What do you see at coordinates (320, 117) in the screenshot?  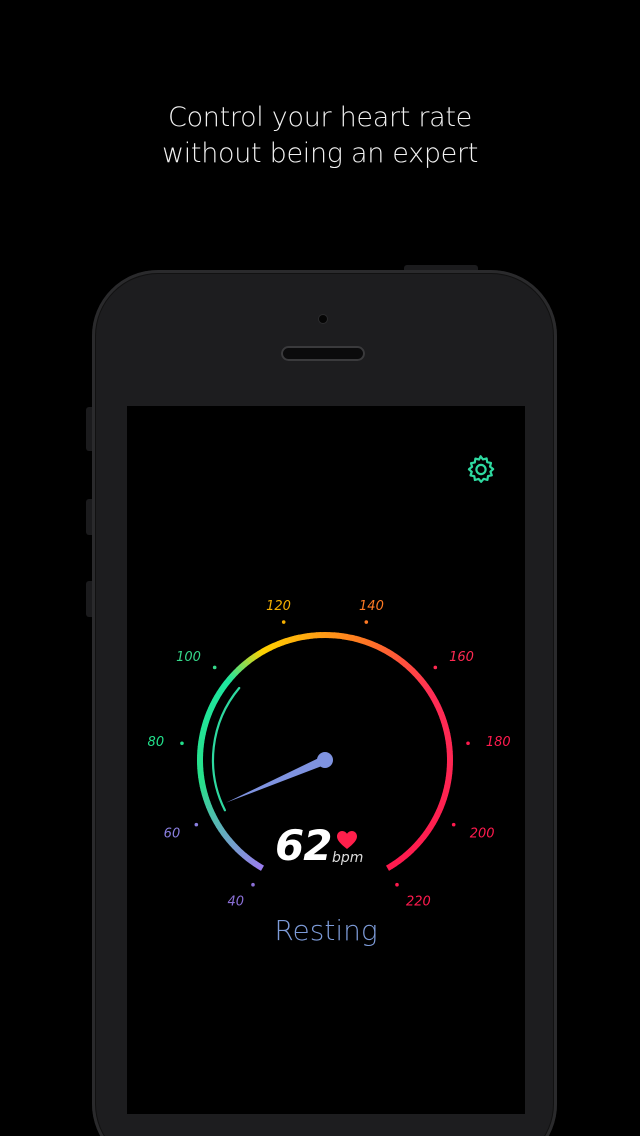 I see `headline-line-1: Control your heart rate` at bounding box center [320, 117].